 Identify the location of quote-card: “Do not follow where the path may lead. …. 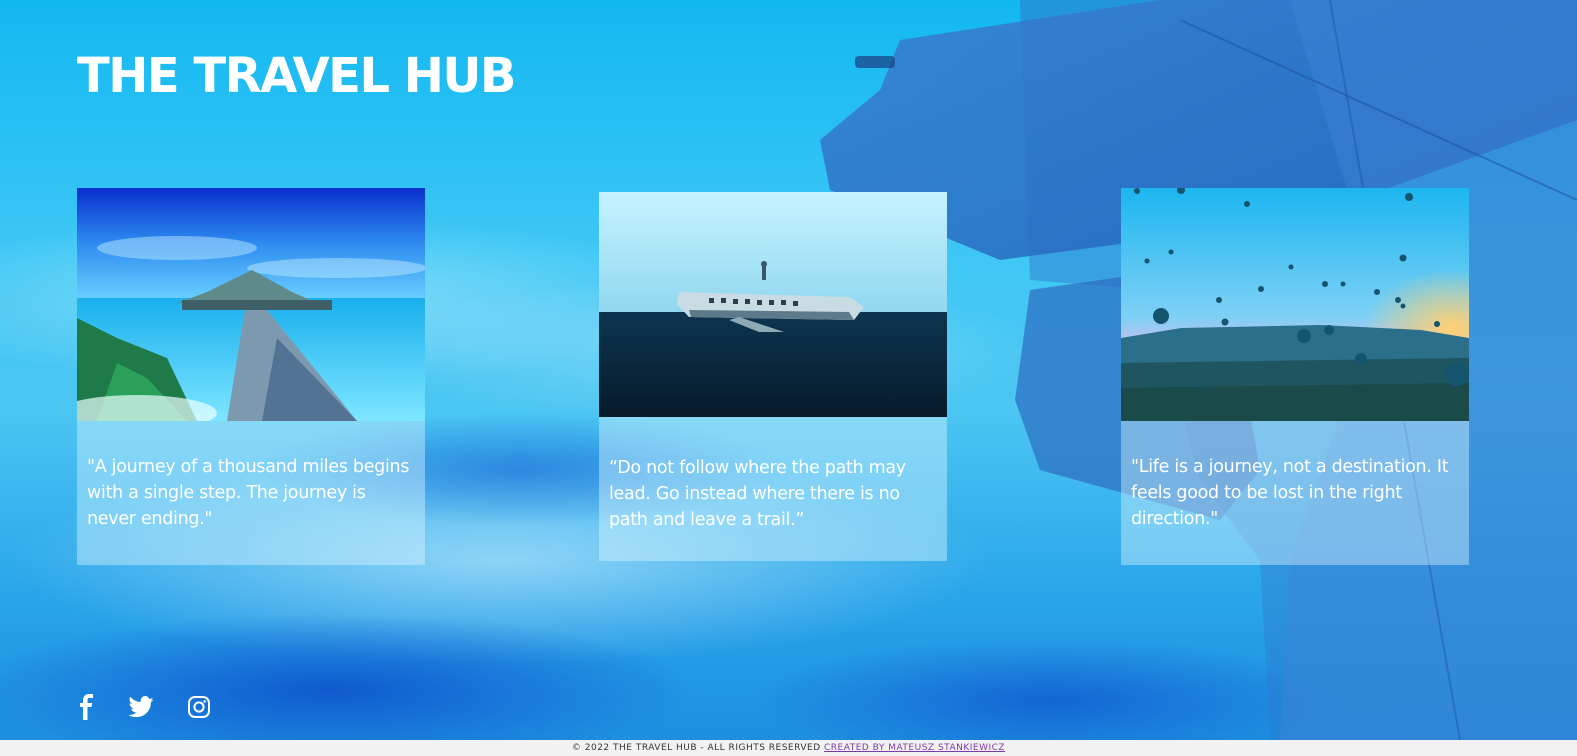
(773, 376).